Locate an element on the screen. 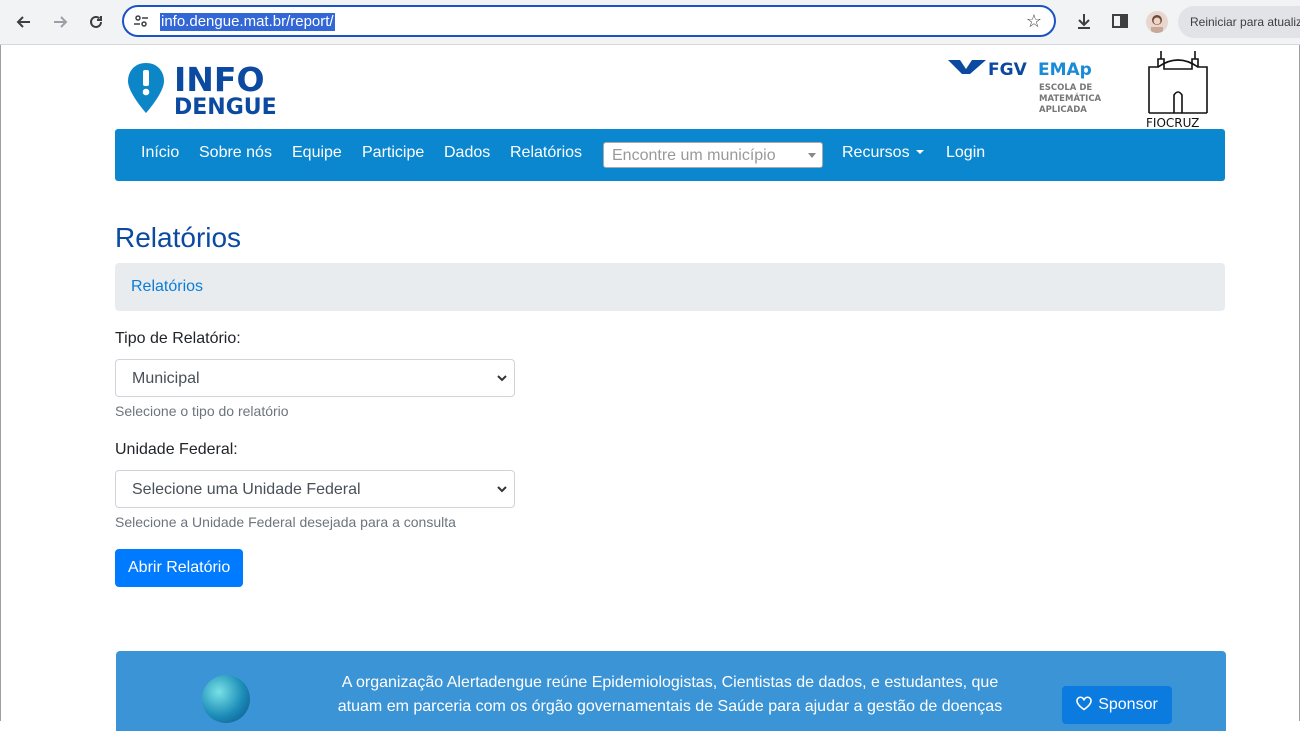 The image size is (1300, 731). logo-text-info: INFO is located at coordinates (219, 80).